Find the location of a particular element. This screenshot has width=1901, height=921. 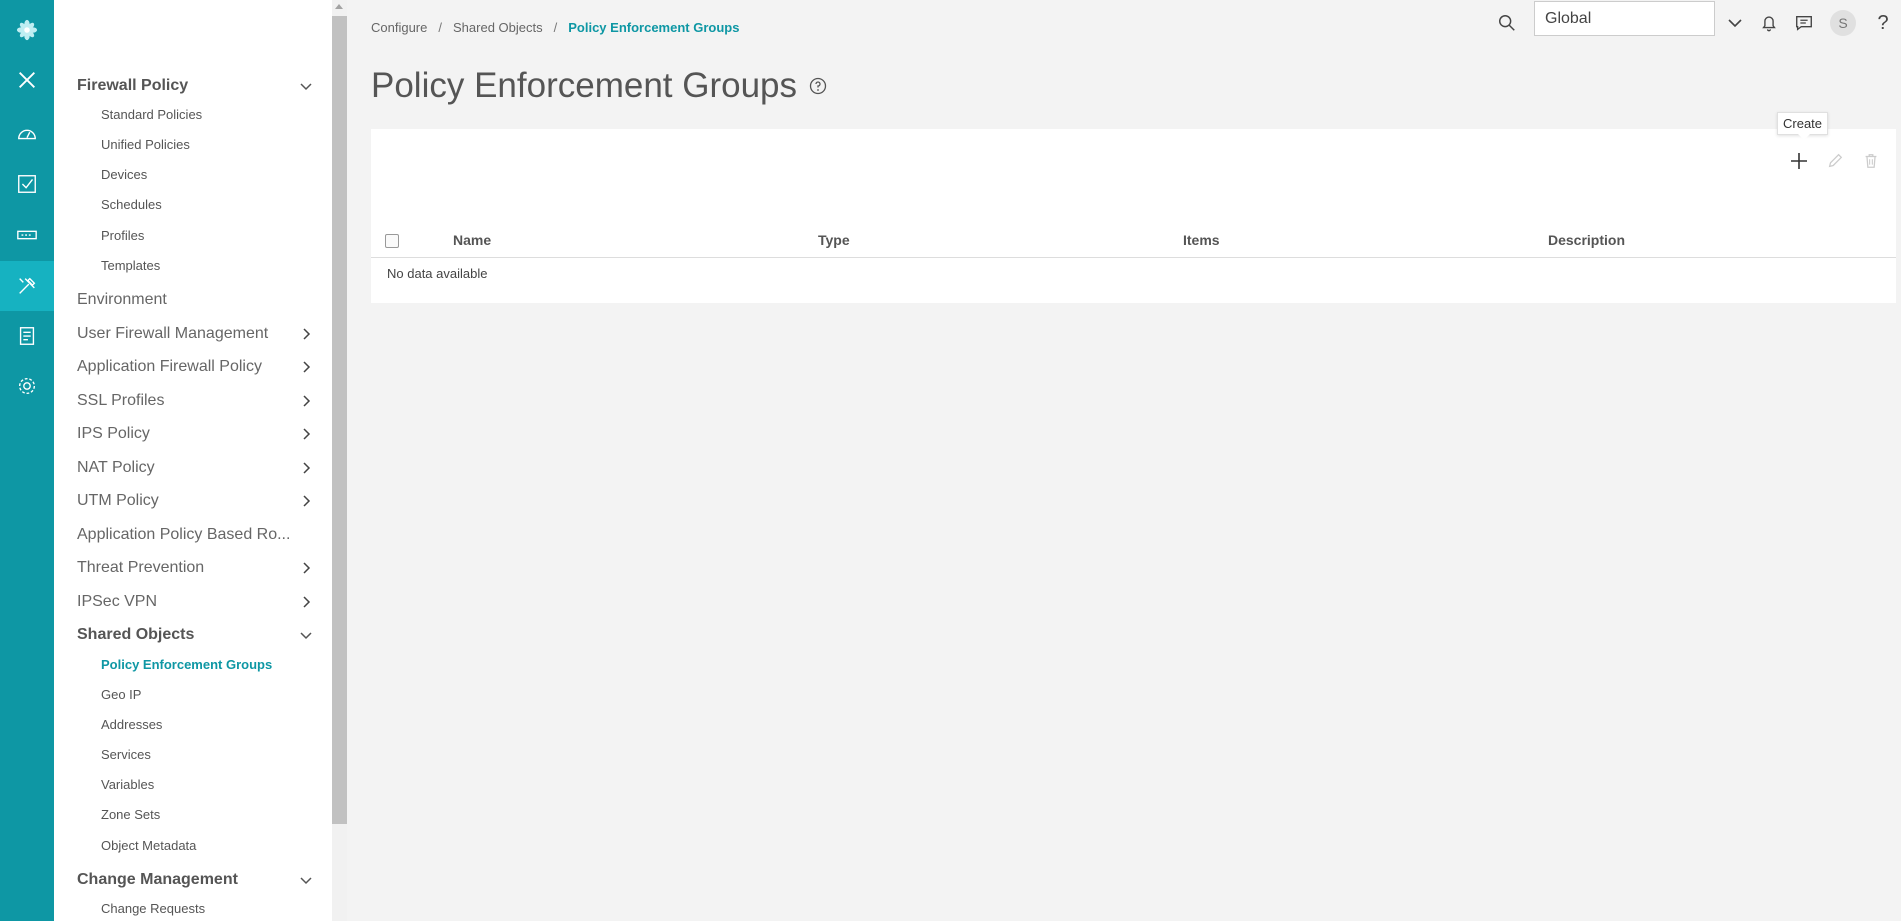

nav-item-devices: Devices is located at coordinates (193, 174).